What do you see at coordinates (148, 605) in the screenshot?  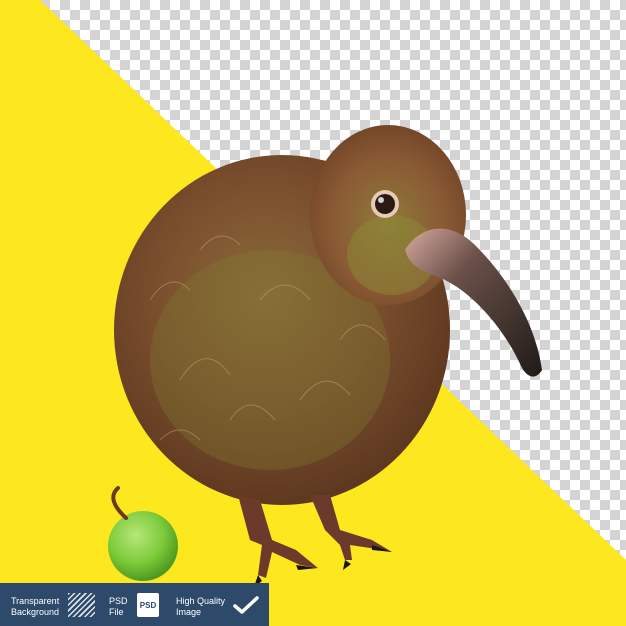 I see `psd-file-icon: PSD` at bounding box center [148, 605].